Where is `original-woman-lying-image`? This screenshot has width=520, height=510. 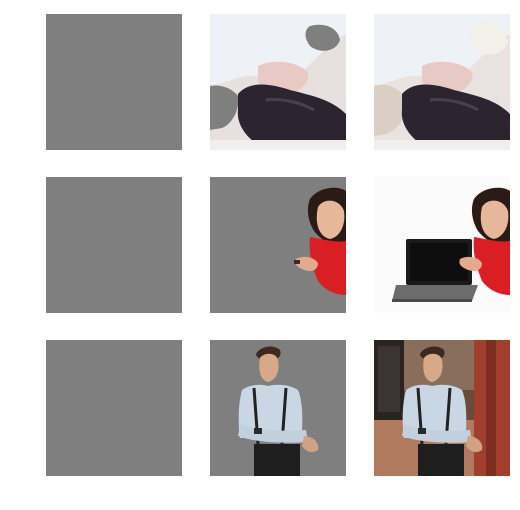
original-woman-lying-image is located at coordinates (442, 82).